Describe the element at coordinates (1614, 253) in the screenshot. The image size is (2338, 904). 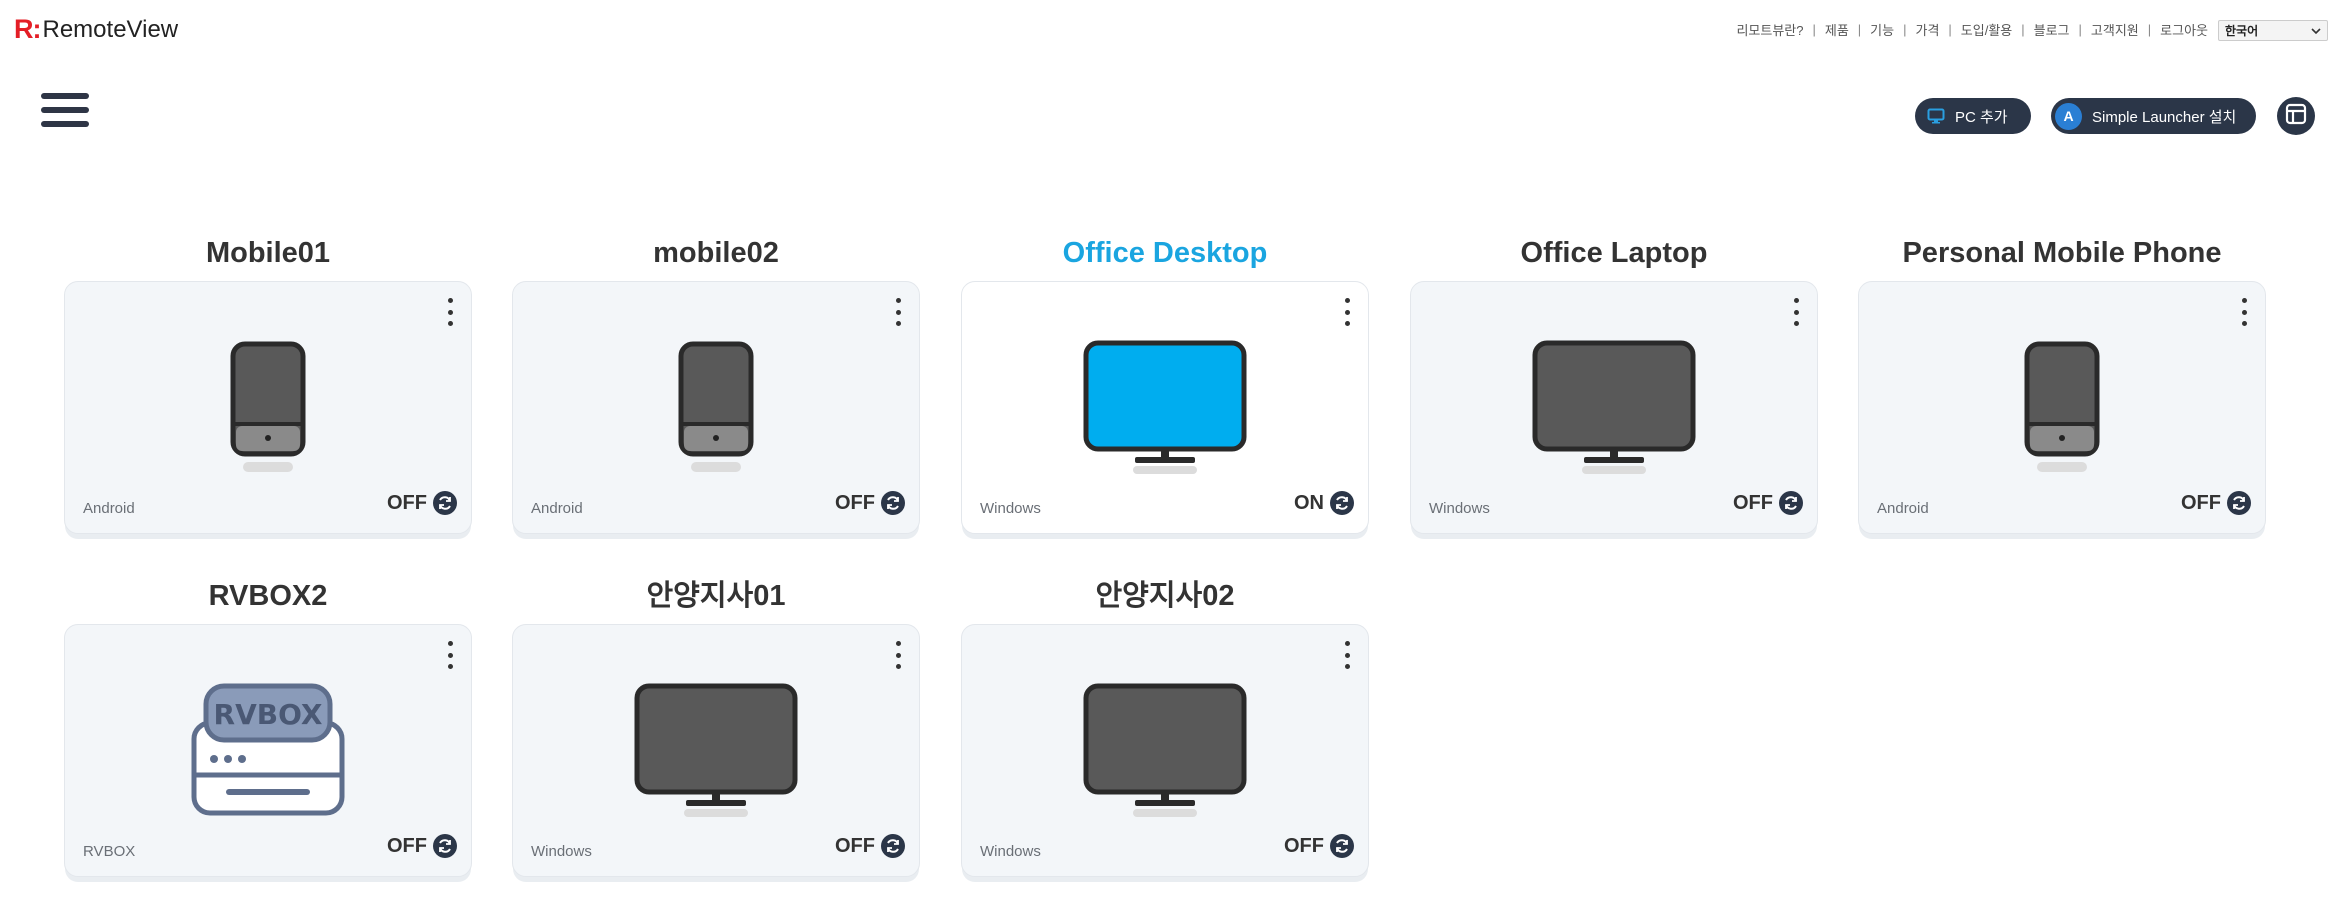
I see `device-name: Office Laptop` at that location.